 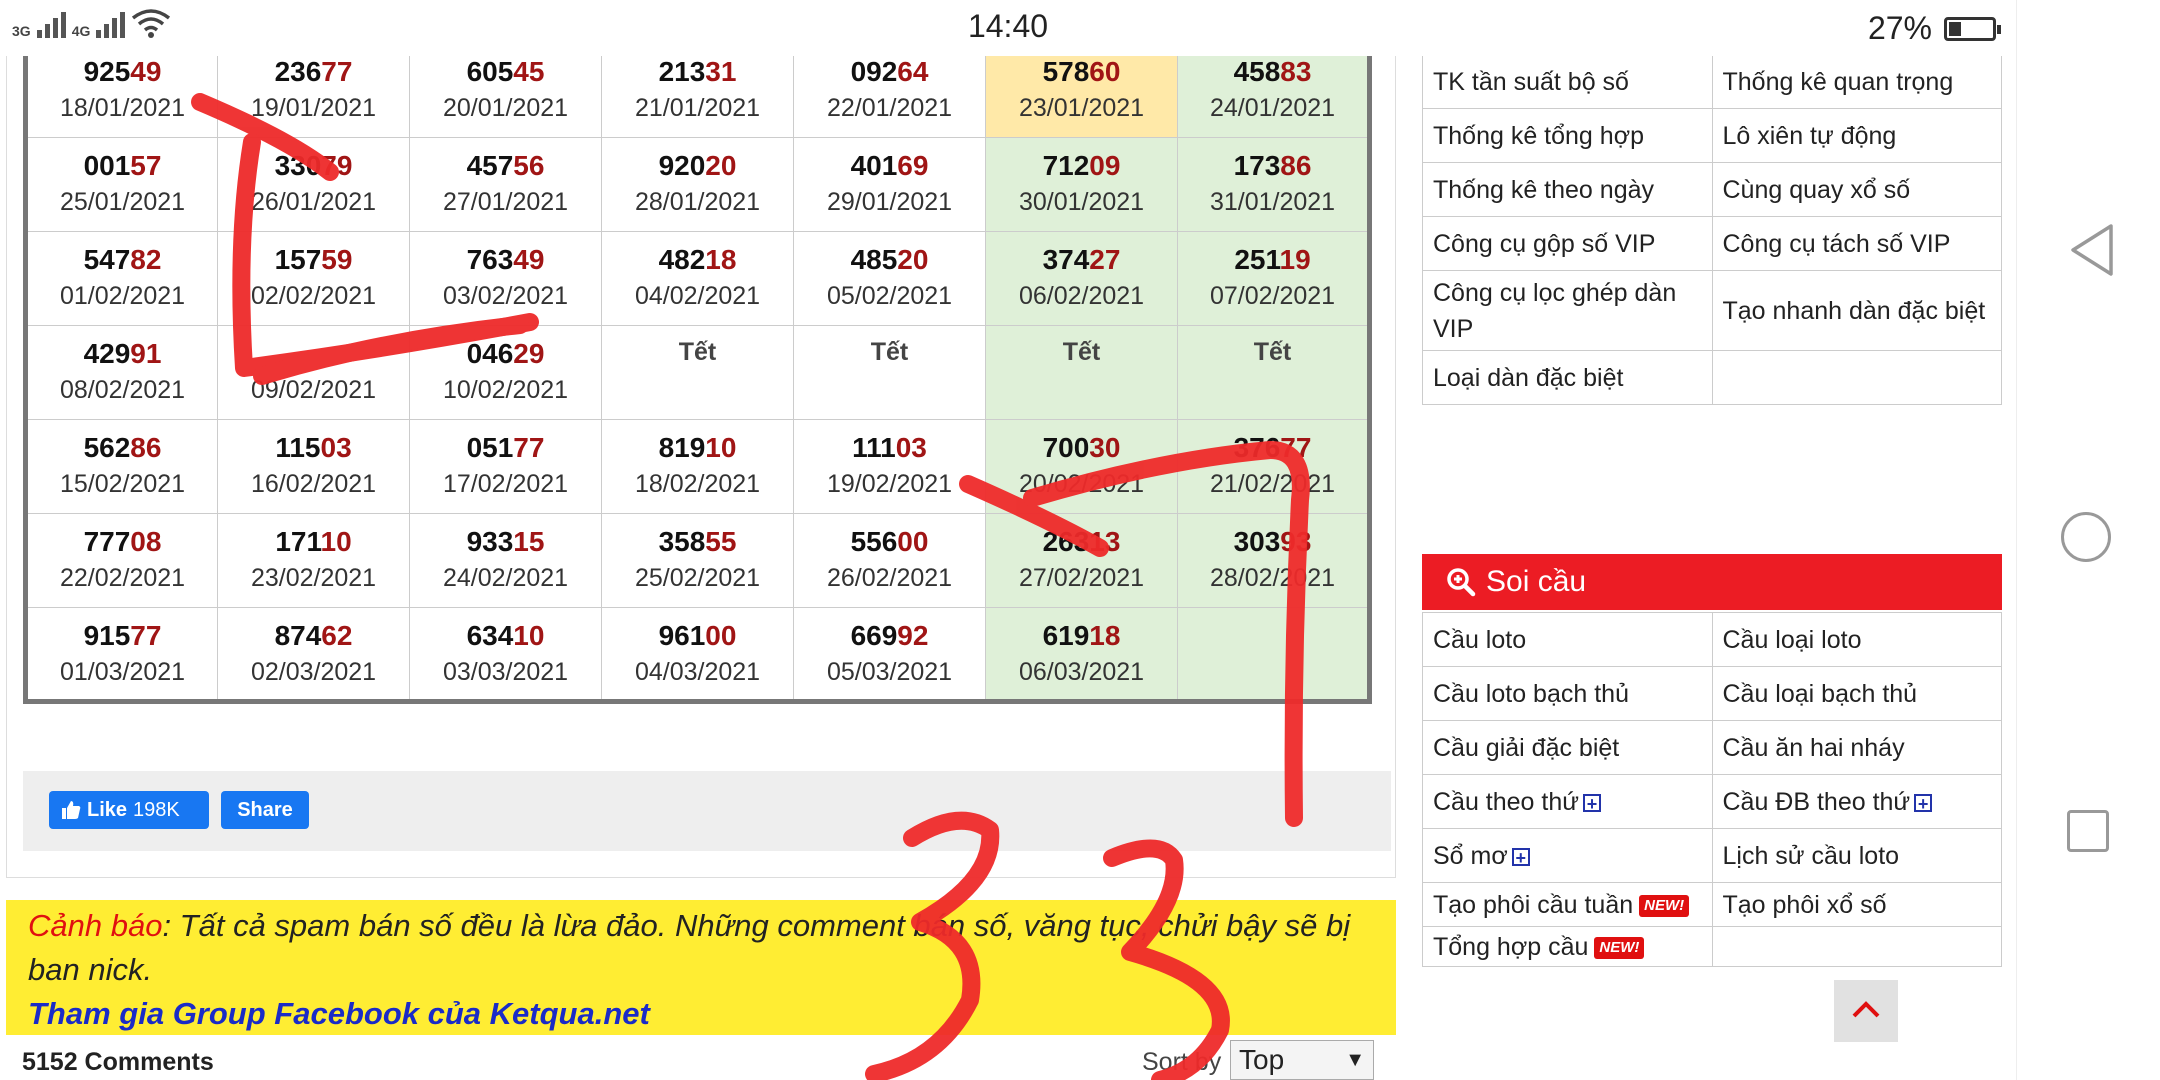 I want to click on tools-menu-item: Tạo nhanh dàn đặc biệt, so click(x=1856, y=310).